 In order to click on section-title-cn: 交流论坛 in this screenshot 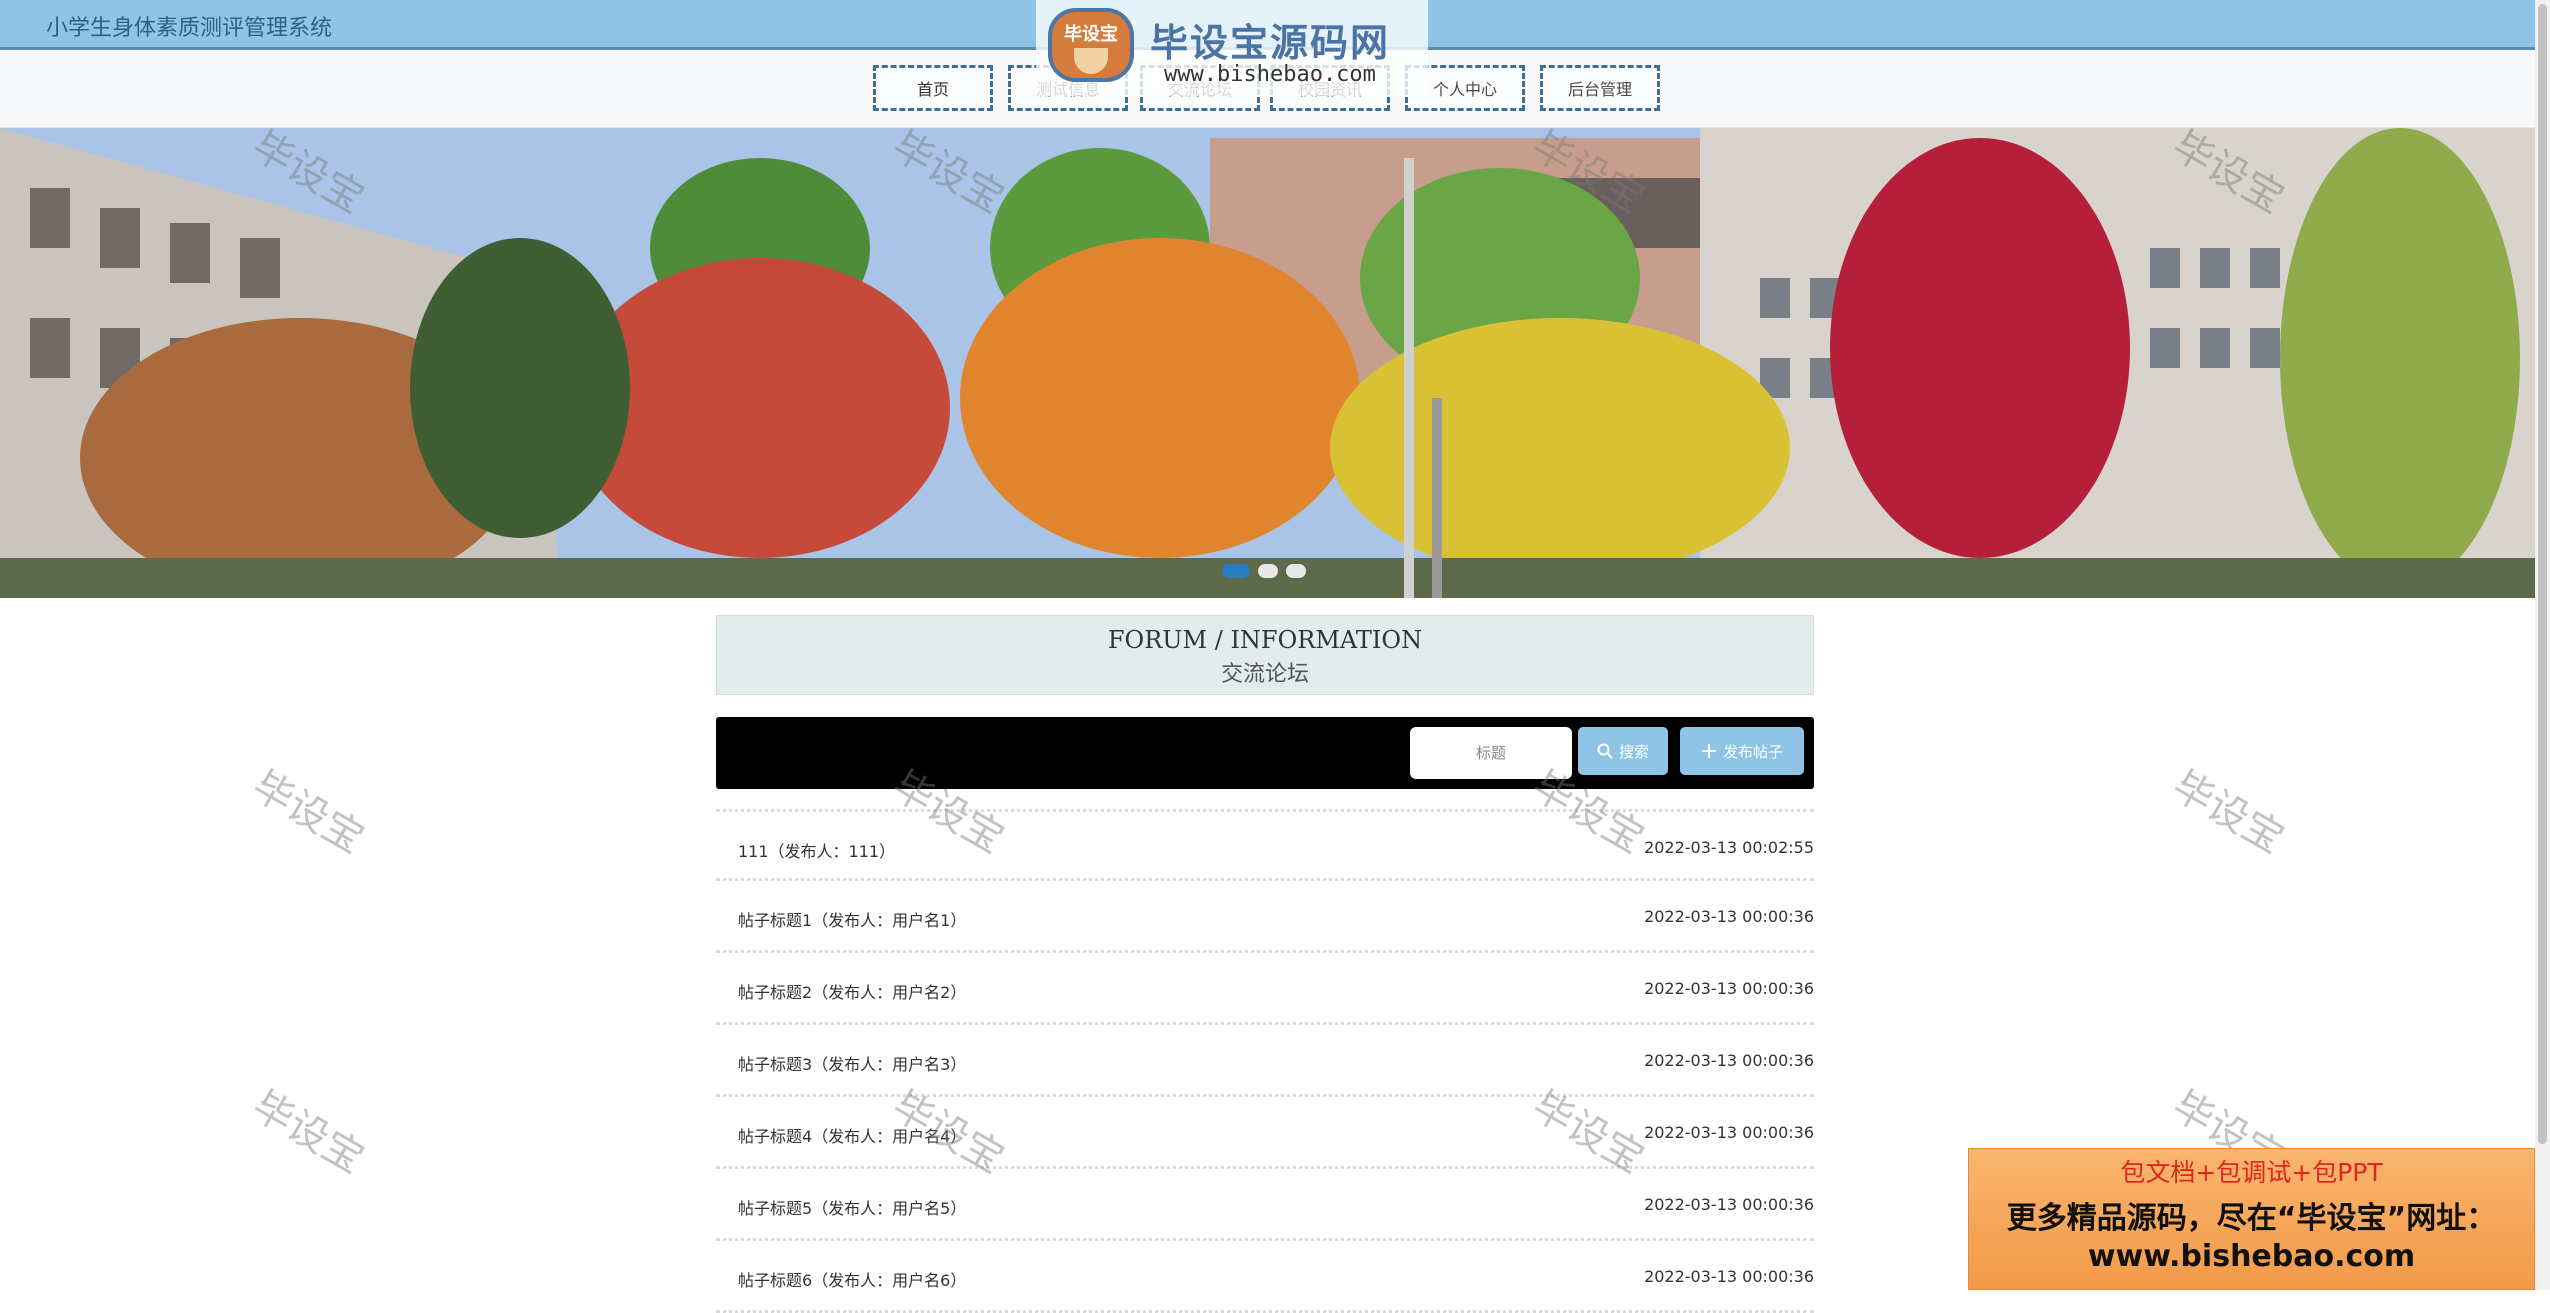, I will do `click(1264, 674)`.